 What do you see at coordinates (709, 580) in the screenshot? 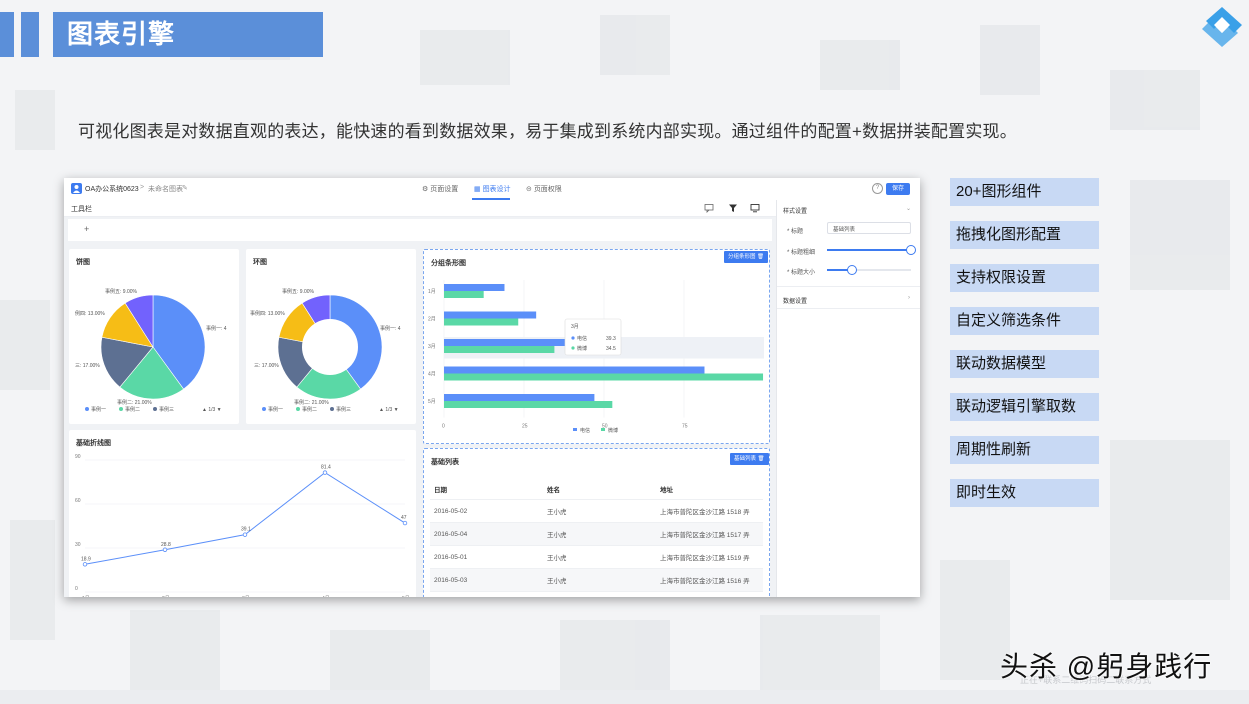
I see `table-cell: 上海市普陀区金沙江路 1516 弄` at bounding box center [709, 580].